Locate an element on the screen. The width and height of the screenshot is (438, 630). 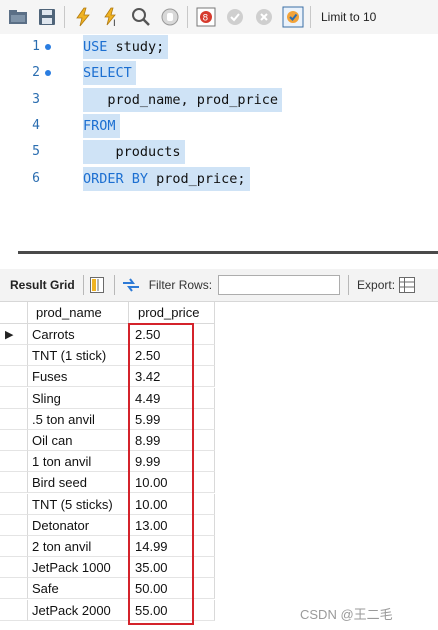
table-row: Sling 4.49 is located at coordinates (107, 398).